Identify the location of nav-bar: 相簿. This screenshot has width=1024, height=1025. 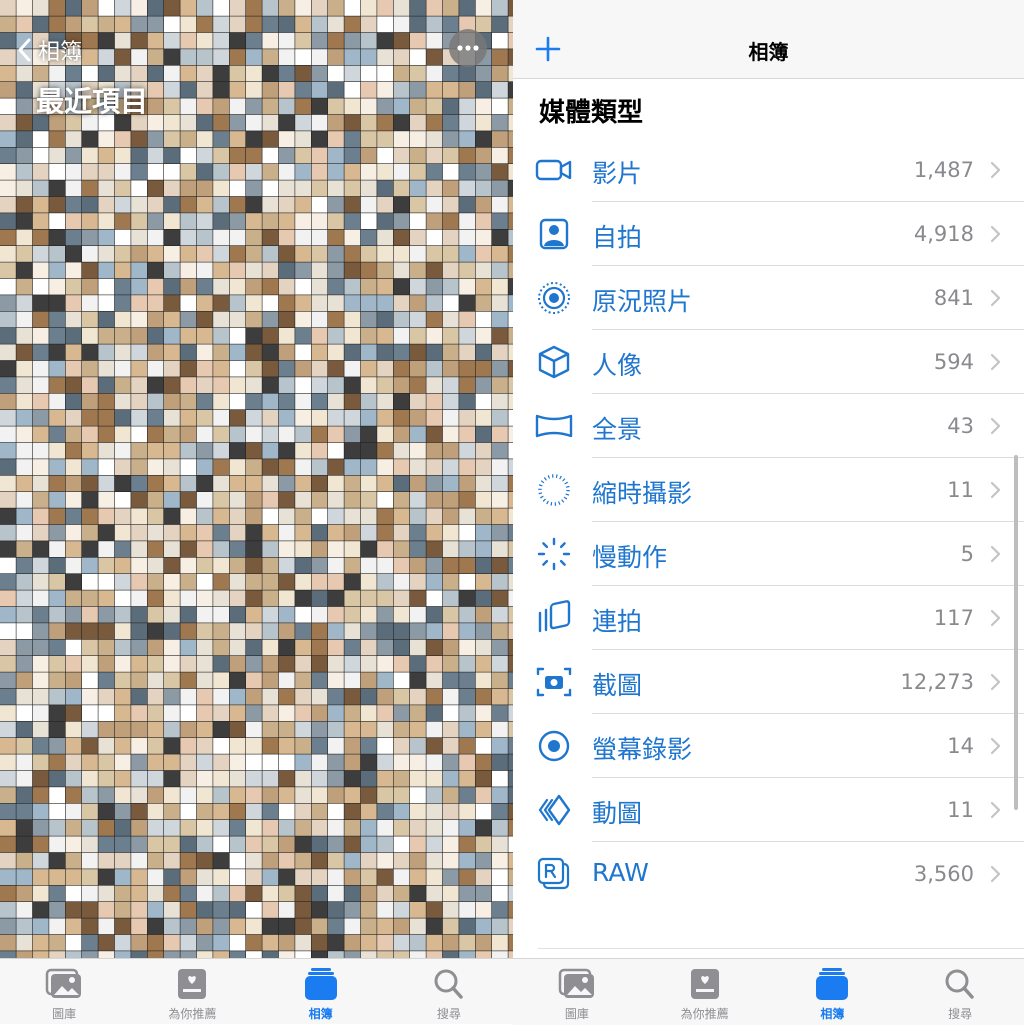
(768, 39).